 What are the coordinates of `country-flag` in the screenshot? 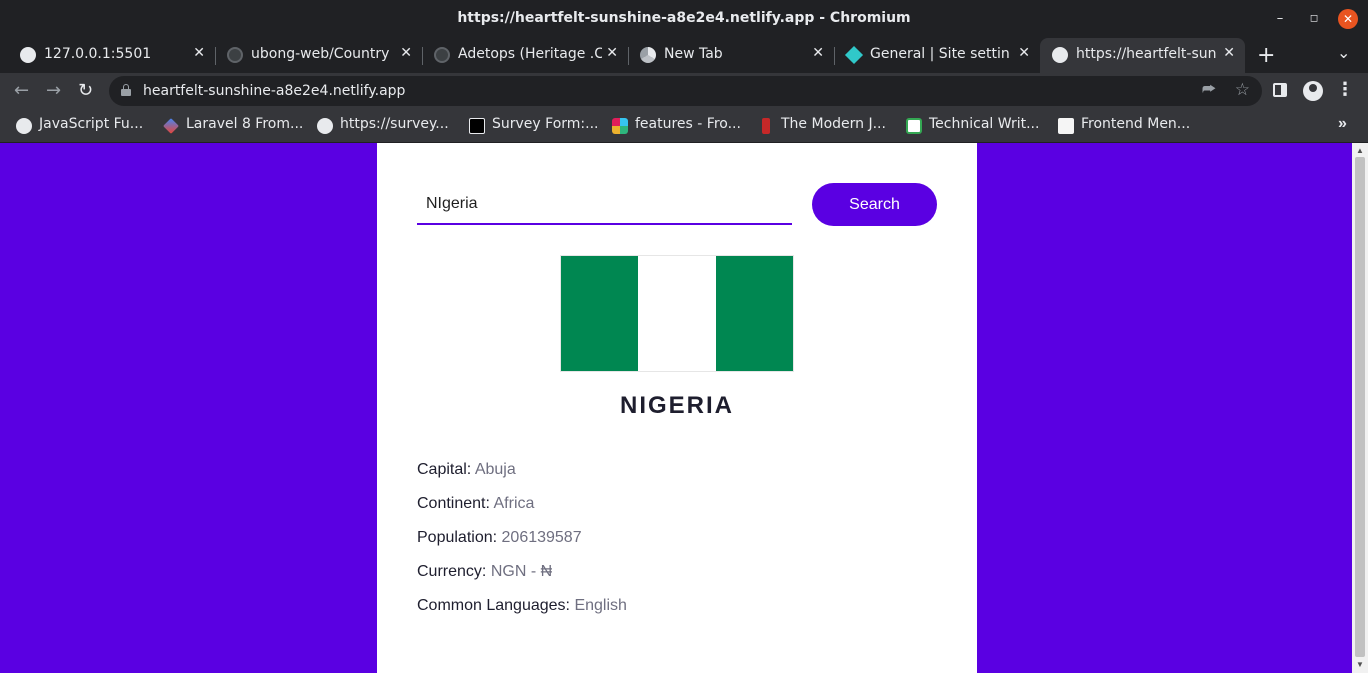 It's located at (677, 313).